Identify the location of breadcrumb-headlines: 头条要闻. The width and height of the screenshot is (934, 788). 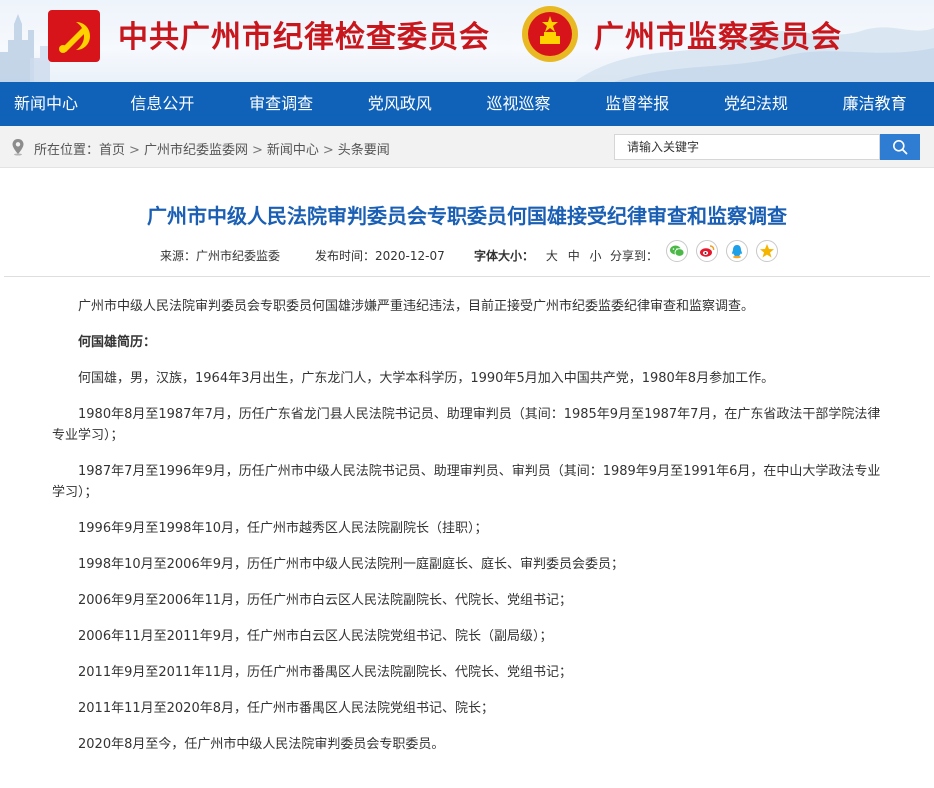
(364, 150).